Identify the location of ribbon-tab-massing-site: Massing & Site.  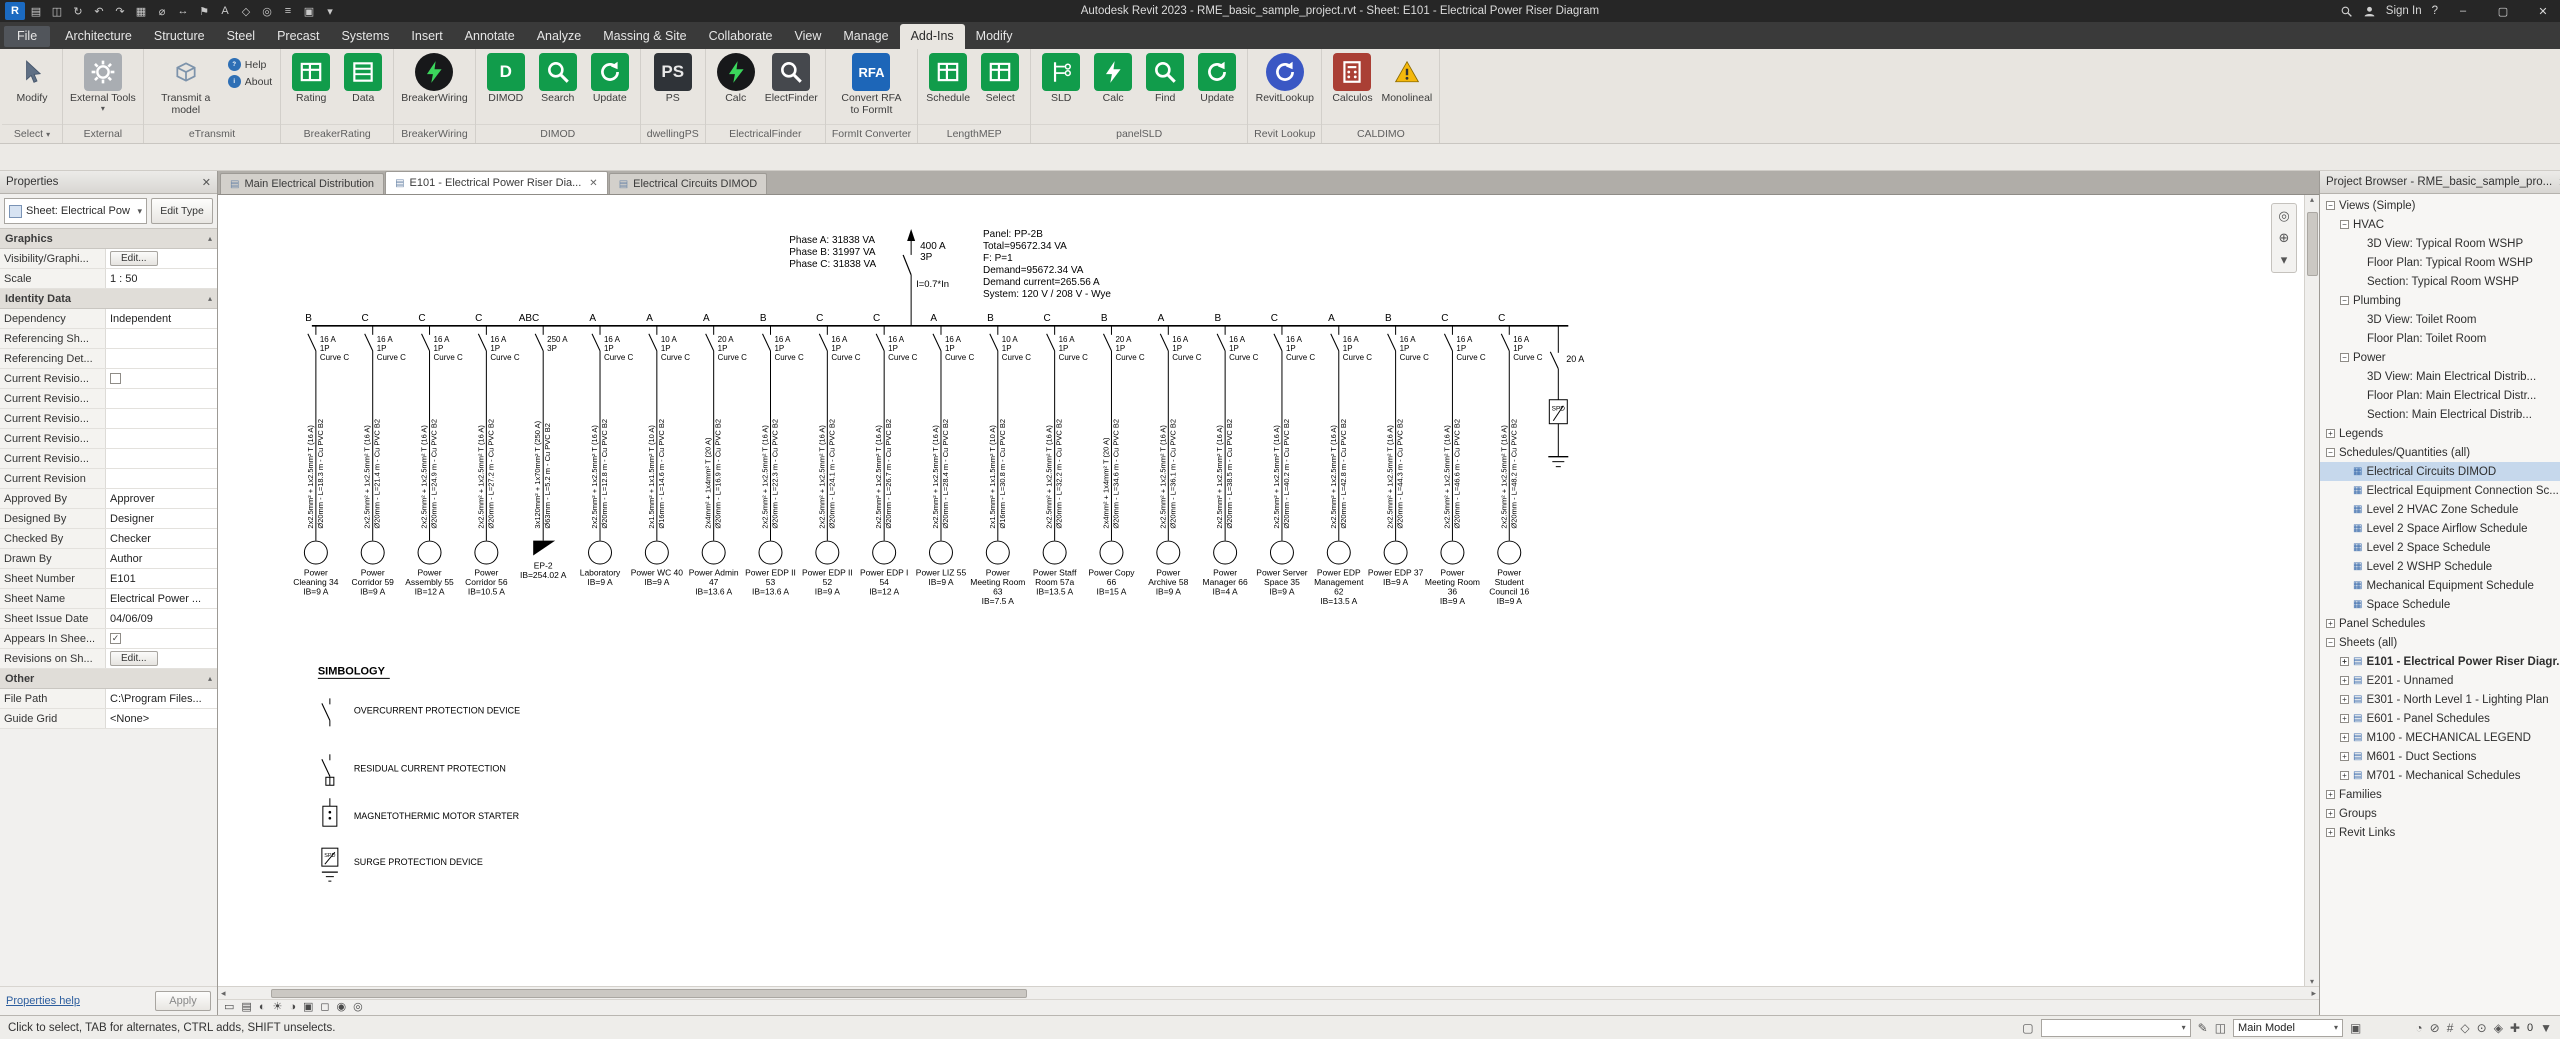
(644, 36).